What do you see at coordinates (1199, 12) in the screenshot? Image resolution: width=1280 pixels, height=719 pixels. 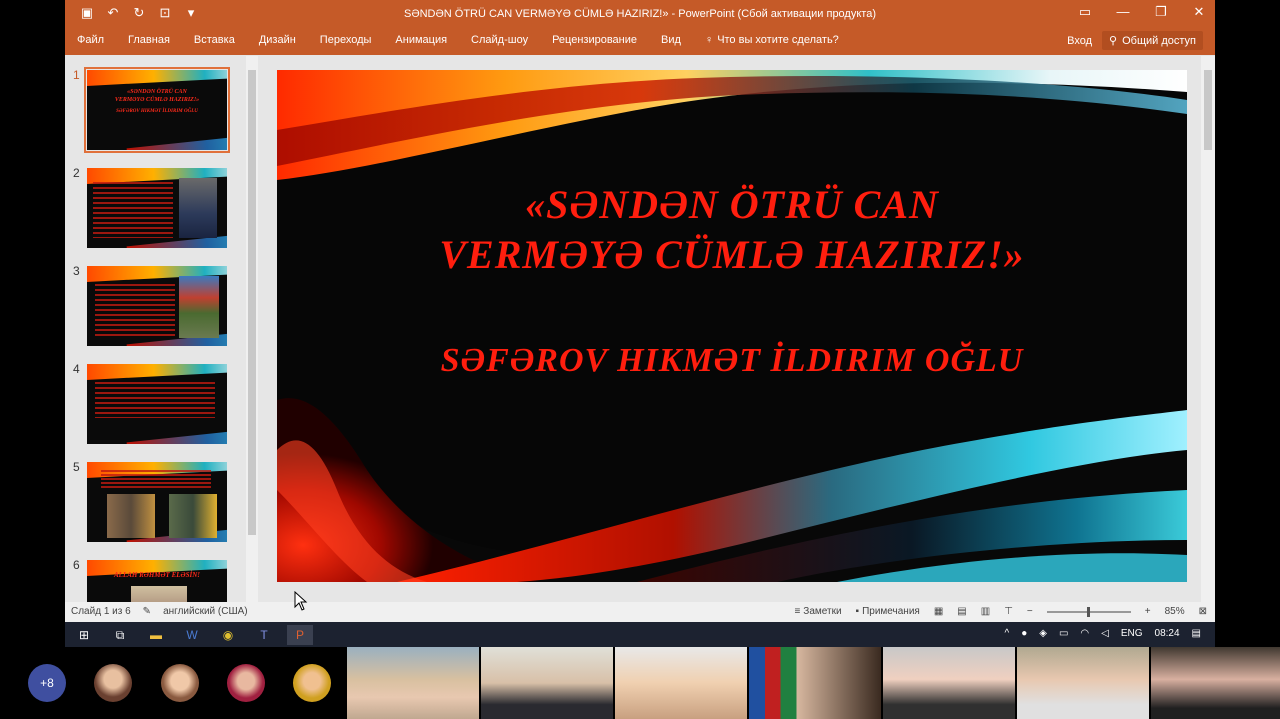 I see `close-icon: ✕` at bounding box center [1199, 12].